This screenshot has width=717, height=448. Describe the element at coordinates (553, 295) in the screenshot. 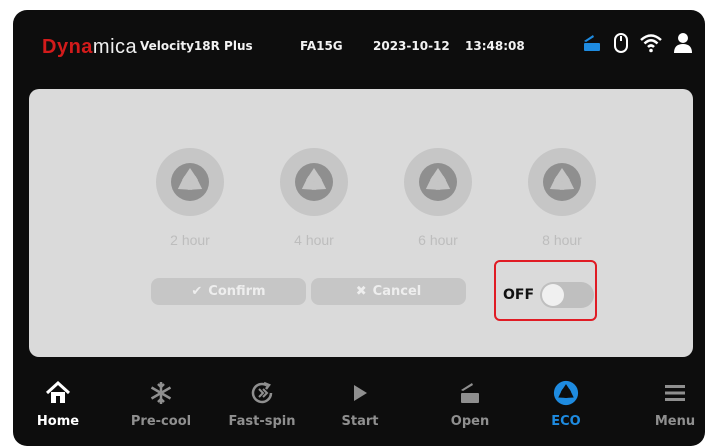

I see `toggle-knob` at that location.